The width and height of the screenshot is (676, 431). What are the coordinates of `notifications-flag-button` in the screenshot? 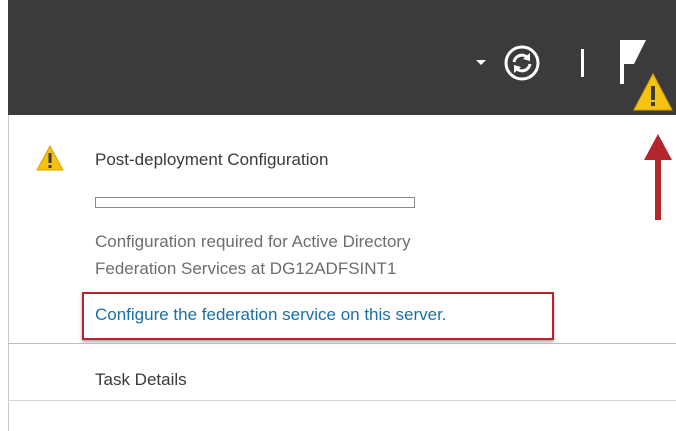 It's located at (647, 76).